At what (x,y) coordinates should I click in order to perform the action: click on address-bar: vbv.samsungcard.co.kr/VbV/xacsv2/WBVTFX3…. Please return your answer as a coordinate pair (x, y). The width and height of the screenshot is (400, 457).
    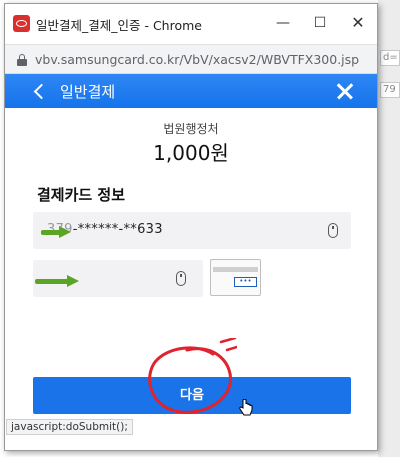
    Looking at the image, I should click on (191, 59).